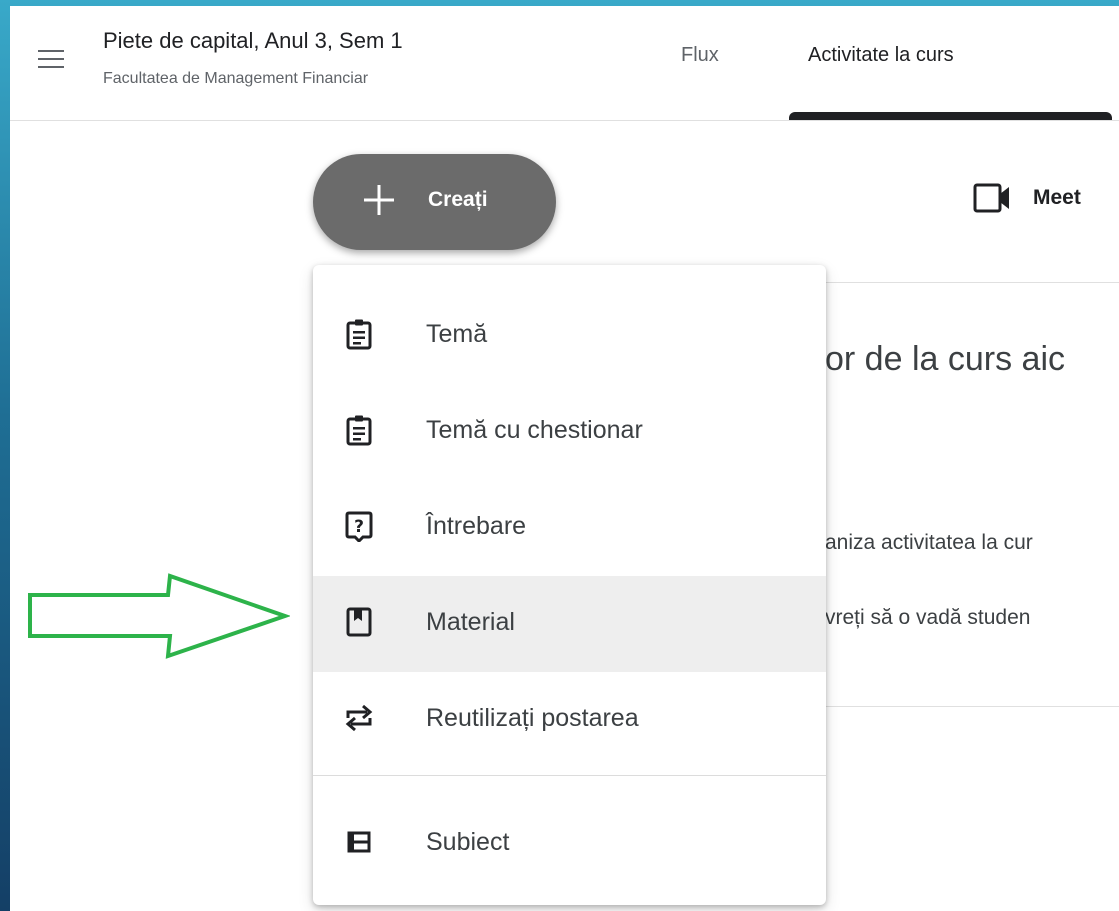 The image size is (1119, 911). Describe the element at coordinates (929, 542) in the screenshot. I see `empty-state-text-1: aniza activitatea la cur` at that location.